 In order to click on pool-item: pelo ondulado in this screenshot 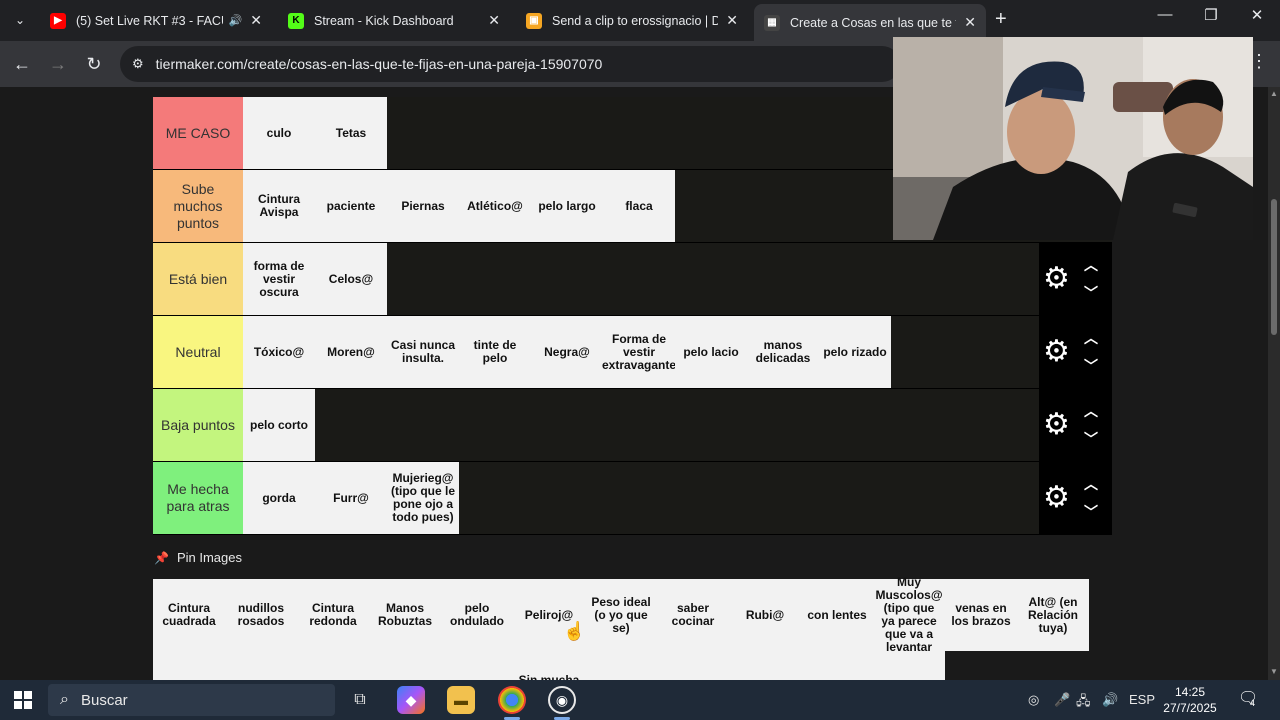, I will do `click(477, 615)`.